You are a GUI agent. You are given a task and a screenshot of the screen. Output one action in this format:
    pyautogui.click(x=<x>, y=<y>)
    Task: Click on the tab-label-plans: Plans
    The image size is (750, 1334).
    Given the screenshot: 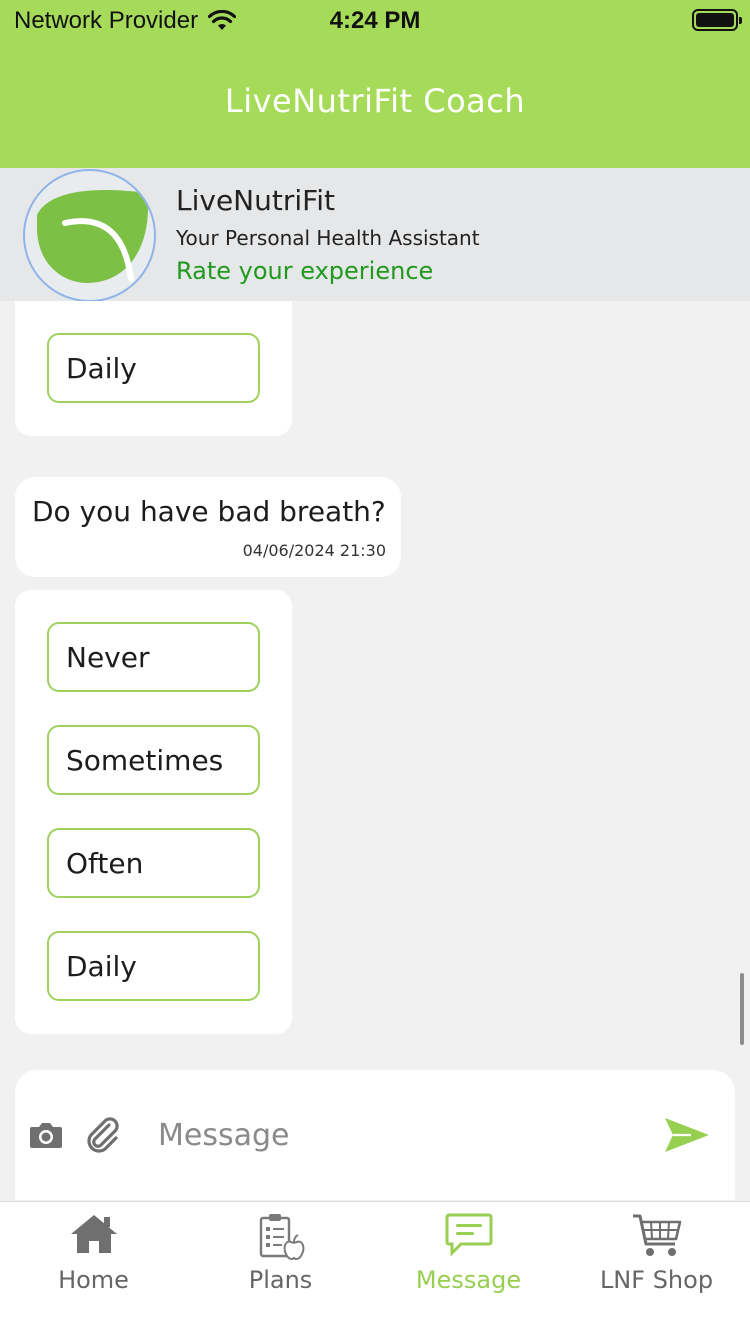 What is the action you would take?
    pyautogui.click(x=280, y=1280)
    